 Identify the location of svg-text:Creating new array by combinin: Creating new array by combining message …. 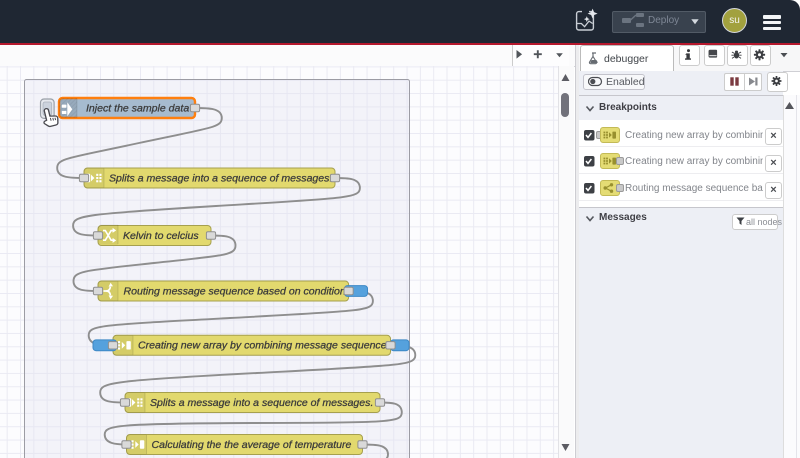
(262, 346).